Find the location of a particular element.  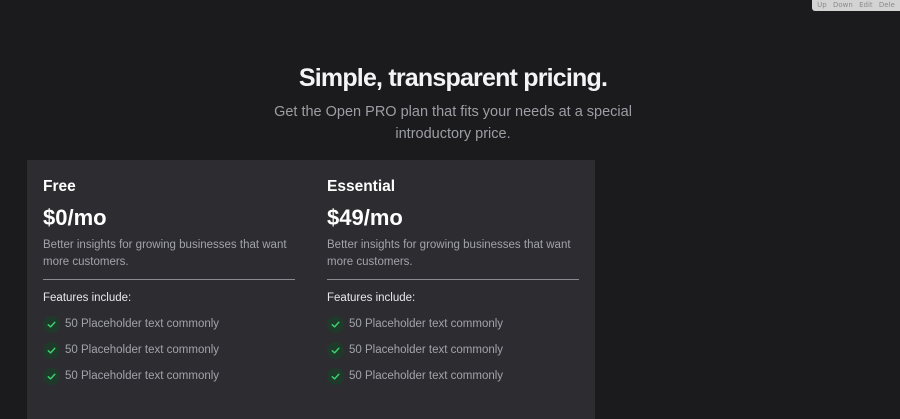

toolbar-up-button: Up is located at coordinates (822, 5).